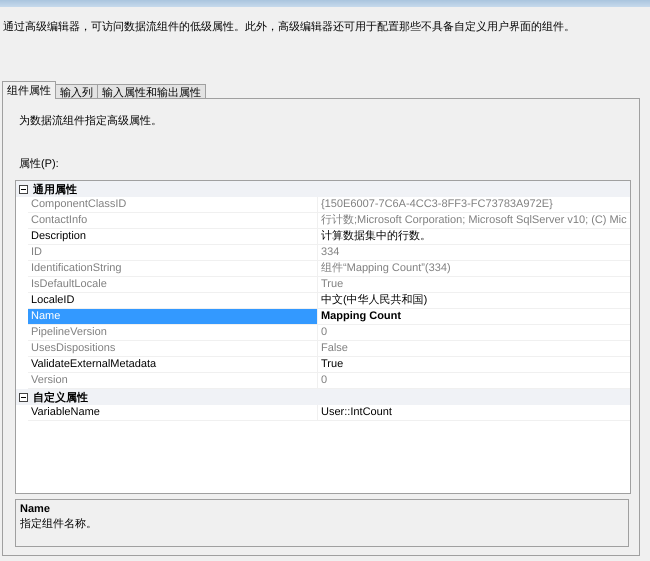 The width and height of the screenshot is (650, 561). I want to click on intro-text: 通过高级编辑器，可访问数据流组件的低级属性。此外，高级编辑器还可用于配置那些不具备自定义用户界面的组件。, so click(289, 27).